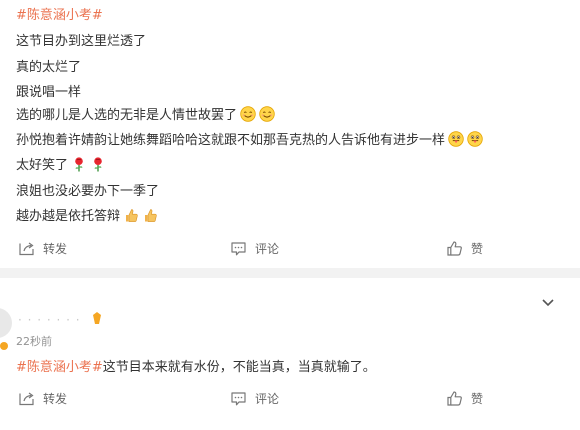 The width and height of the screenshot is (580, 430). I want to click on post-text-line: 越办越是依托答辩, so click(87, 214).